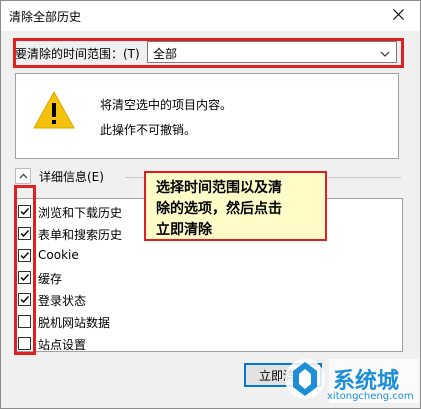 Image resolution: width=421 pixels, height=409 pixels. Describe the element at coordinates (219, 209) in the screenshot. I see `callout-line: 除的选项，然后点击` at that location.